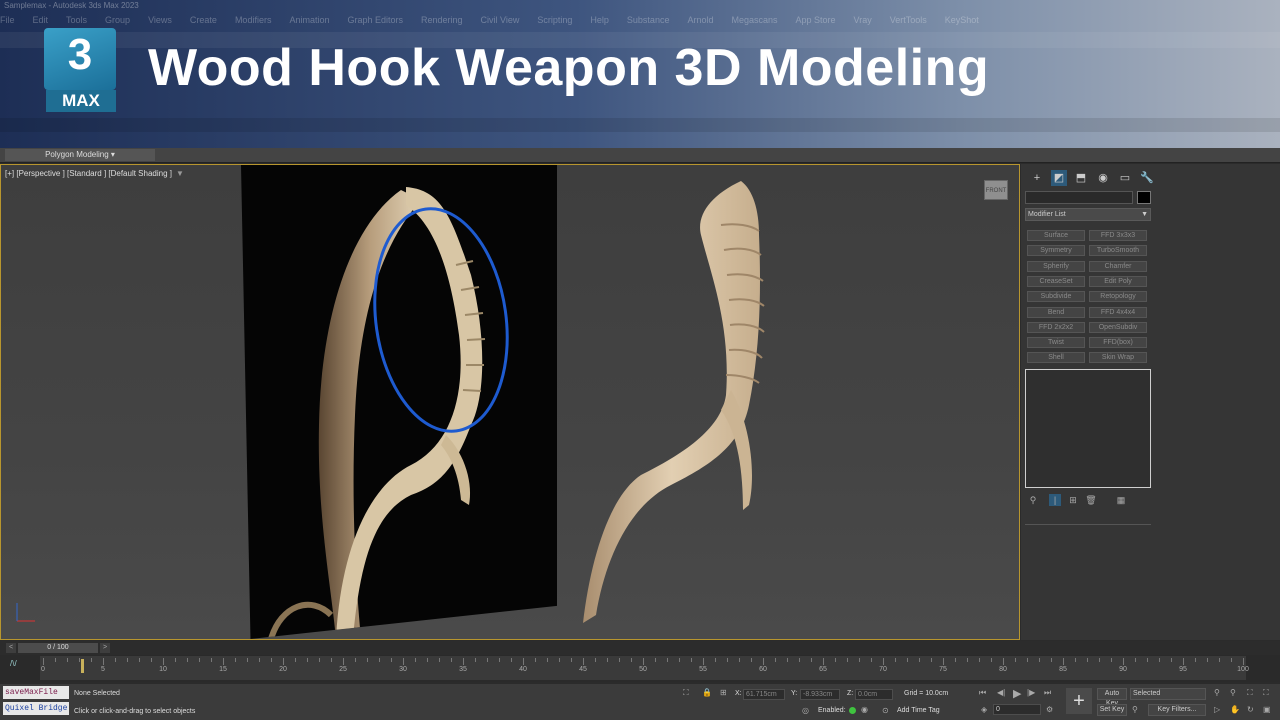 The width and height of the screenshot is (1280, 720). What do you see at coordinates (984, 709) in the screenshot?
I see `key-mode-icon: ◈` at bounding box center [984, 709].